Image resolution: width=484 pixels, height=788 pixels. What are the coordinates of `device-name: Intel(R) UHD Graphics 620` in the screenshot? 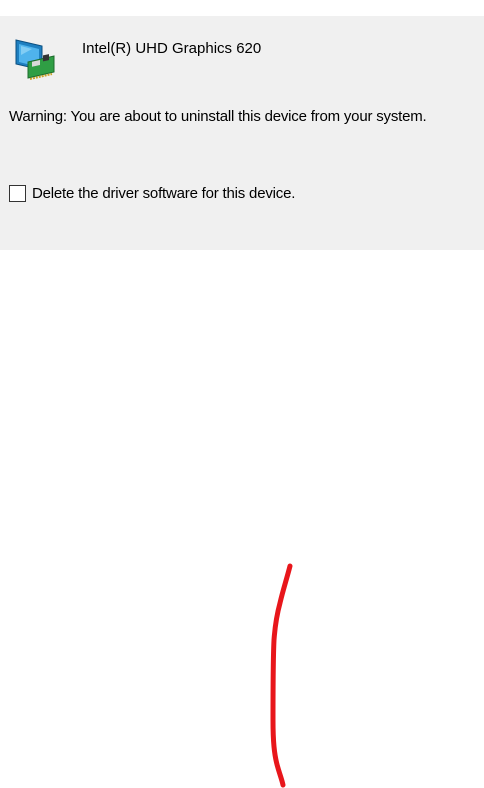 It's located at (172, 48).